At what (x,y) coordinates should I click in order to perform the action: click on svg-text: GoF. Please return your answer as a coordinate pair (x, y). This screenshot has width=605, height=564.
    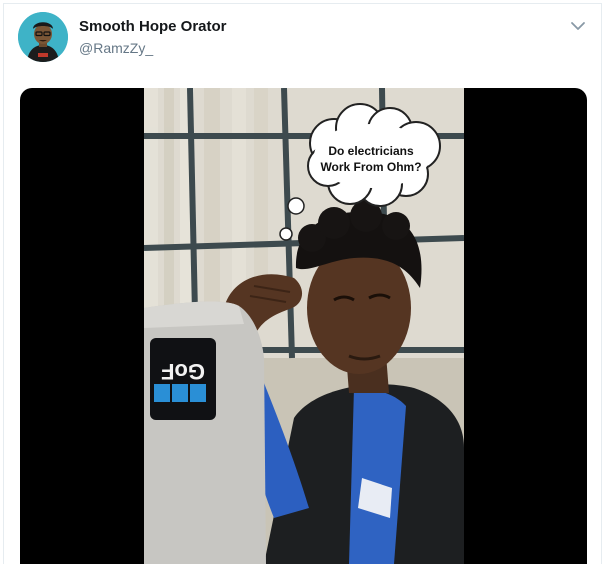
    Looking at the image, I should click on (183, 371).